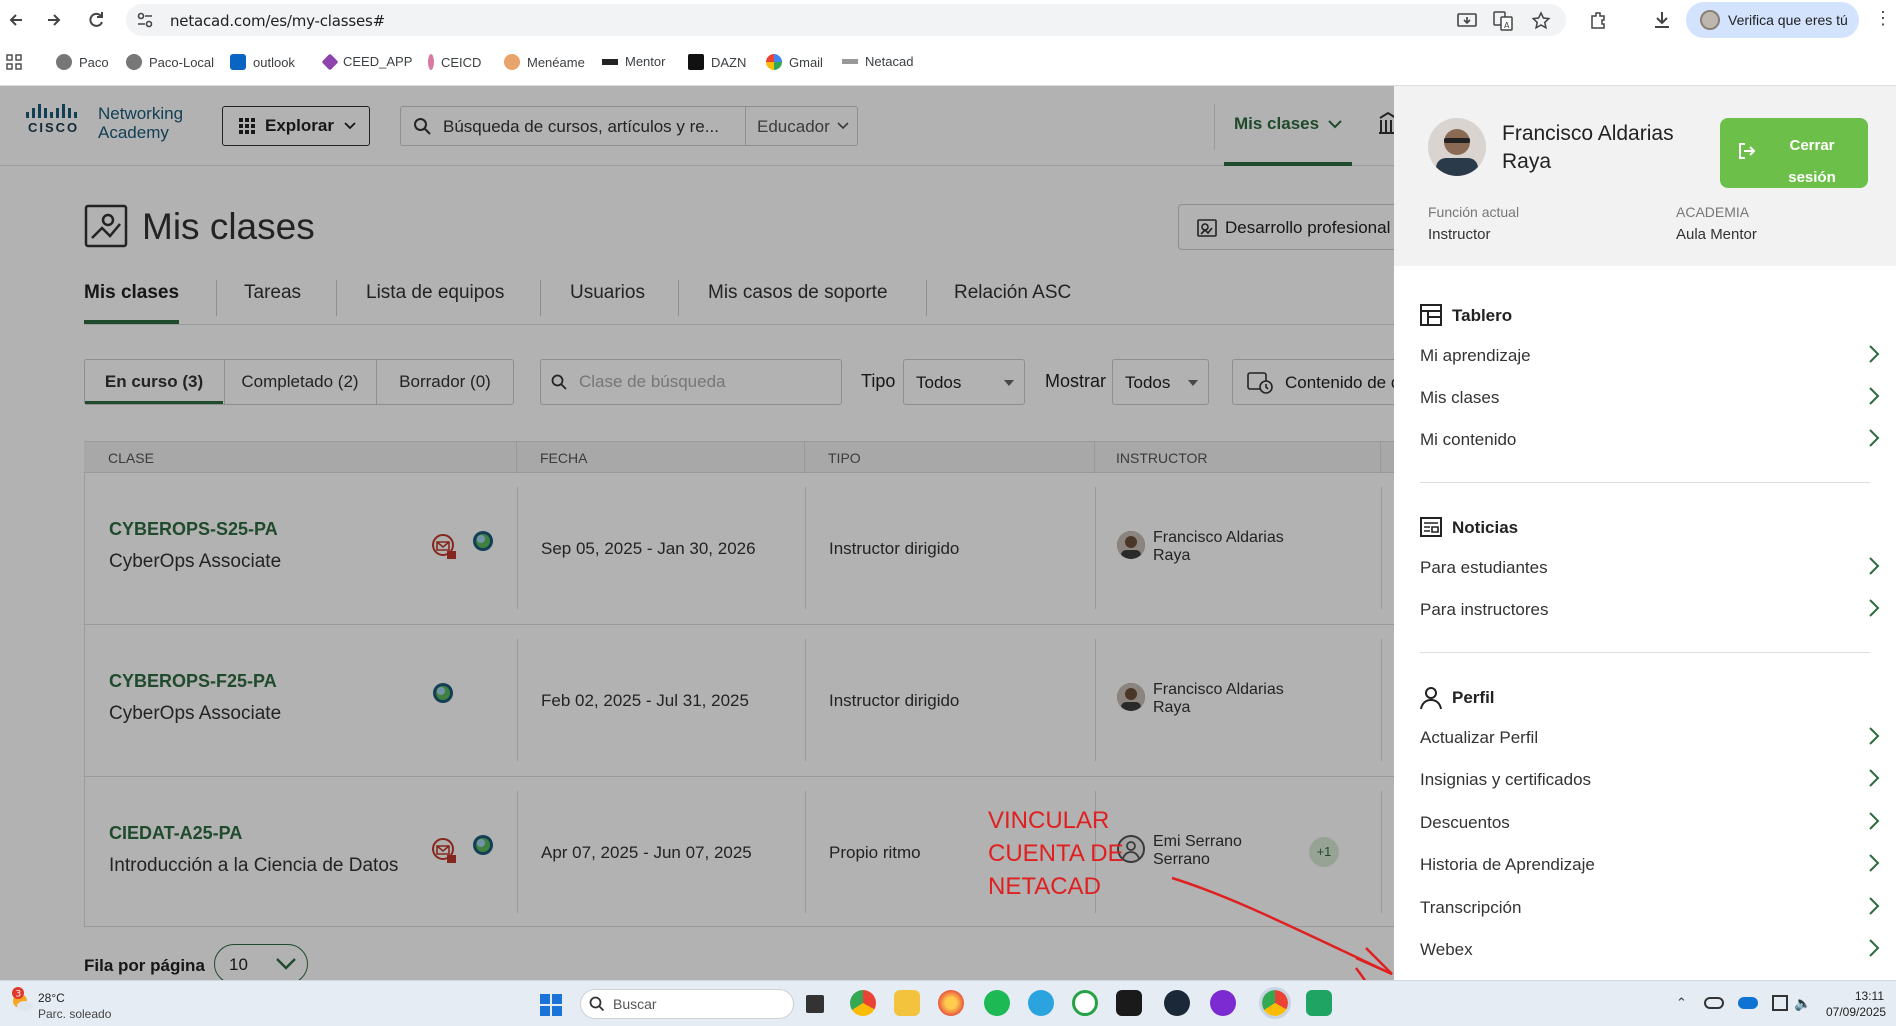  Describe the element at coordinates (1650, 909) in the screenshot. I see `menu-item-transcript: Transcripción` at that location.